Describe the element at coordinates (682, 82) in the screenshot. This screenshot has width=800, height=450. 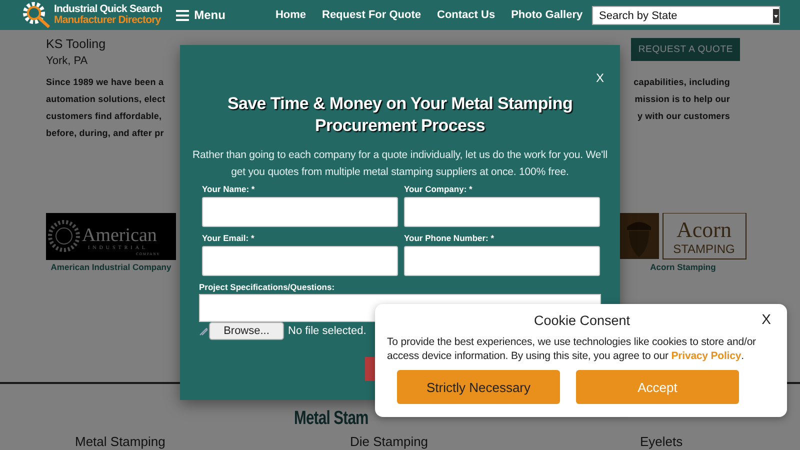
I see `description-text: capabilities, including` at that location.